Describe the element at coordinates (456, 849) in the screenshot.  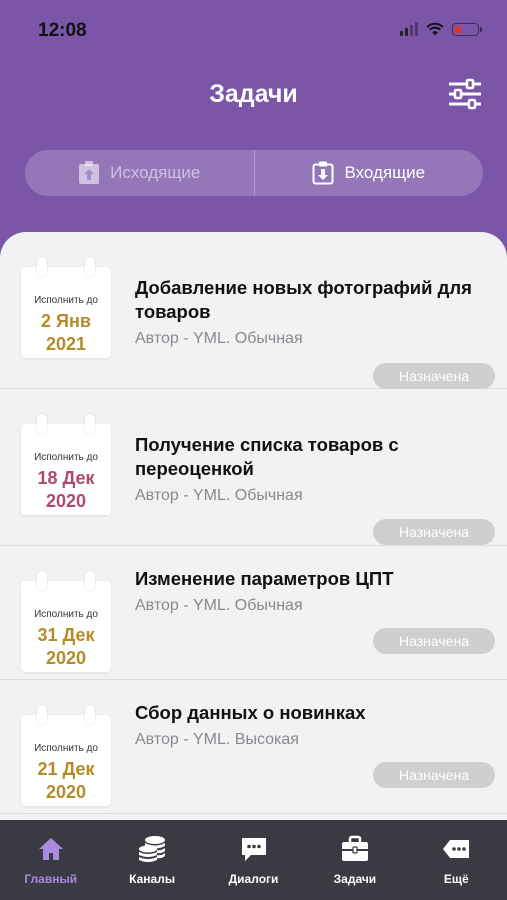
I see `more-icon` at that location.